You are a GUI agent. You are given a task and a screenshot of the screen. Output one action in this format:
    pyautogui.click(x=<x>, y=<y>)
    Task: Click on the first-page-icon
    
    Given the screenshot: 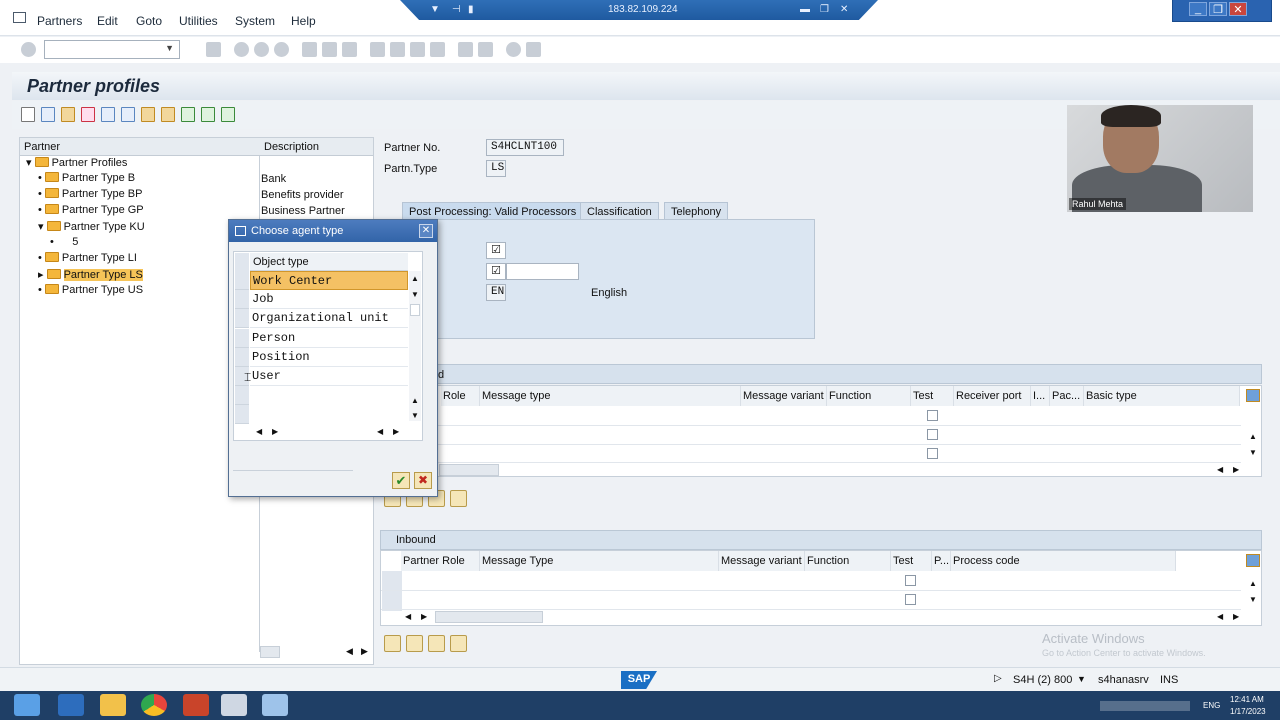 What is the action you would take?
    pyautogui.click(x=377, y=49)
    